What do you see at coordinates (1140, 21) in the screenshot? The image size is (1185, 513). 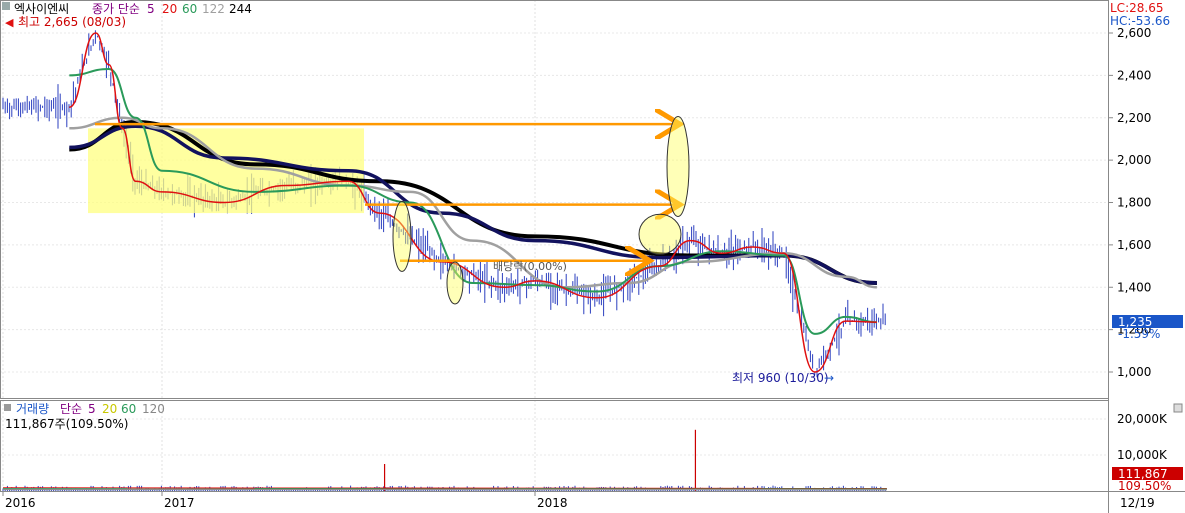 I see `hc-label: HC:-53.66` at bounding box center [1140, 21].